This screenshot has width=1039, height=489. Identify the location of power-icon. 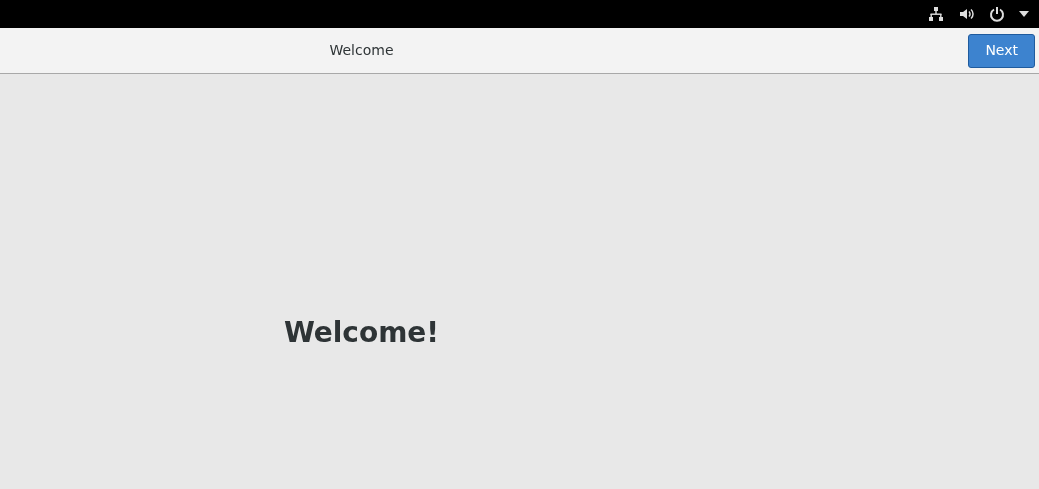
(997, 14).